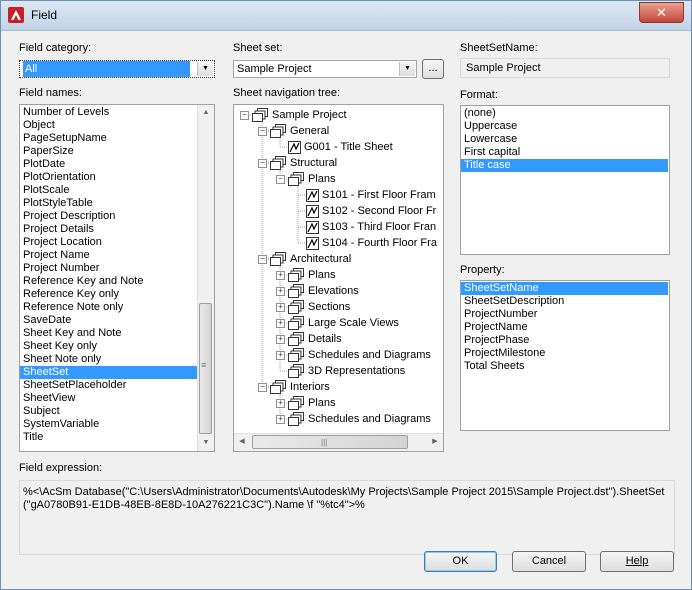 The width and height of the screenshot is (692, 590). What do you see at coordinates (299, 115) in the screenshot?
I see `tree-node: Sample Project` at bounding box center [299, 115].